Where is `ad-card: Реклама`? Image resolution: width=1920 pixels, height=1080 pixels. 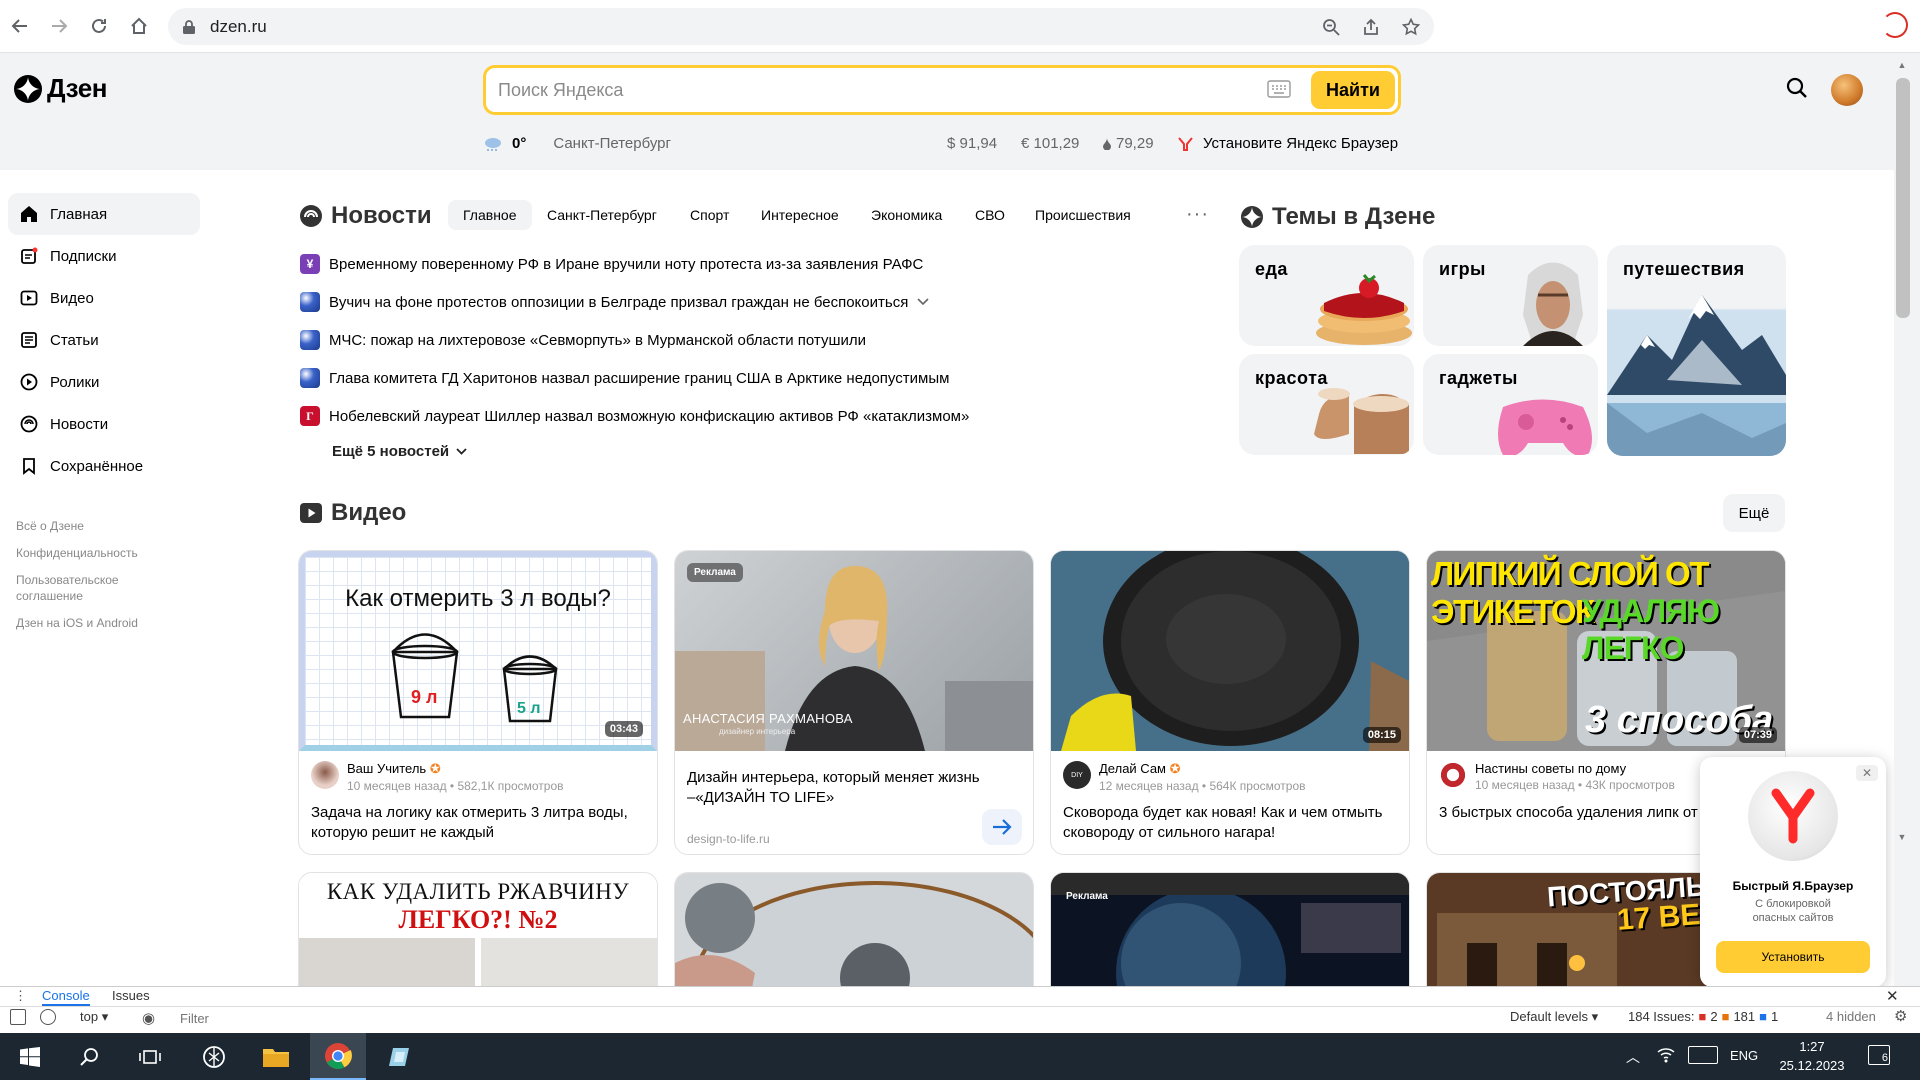
ad-card: Реклама is located at coordinates (1230, 929).